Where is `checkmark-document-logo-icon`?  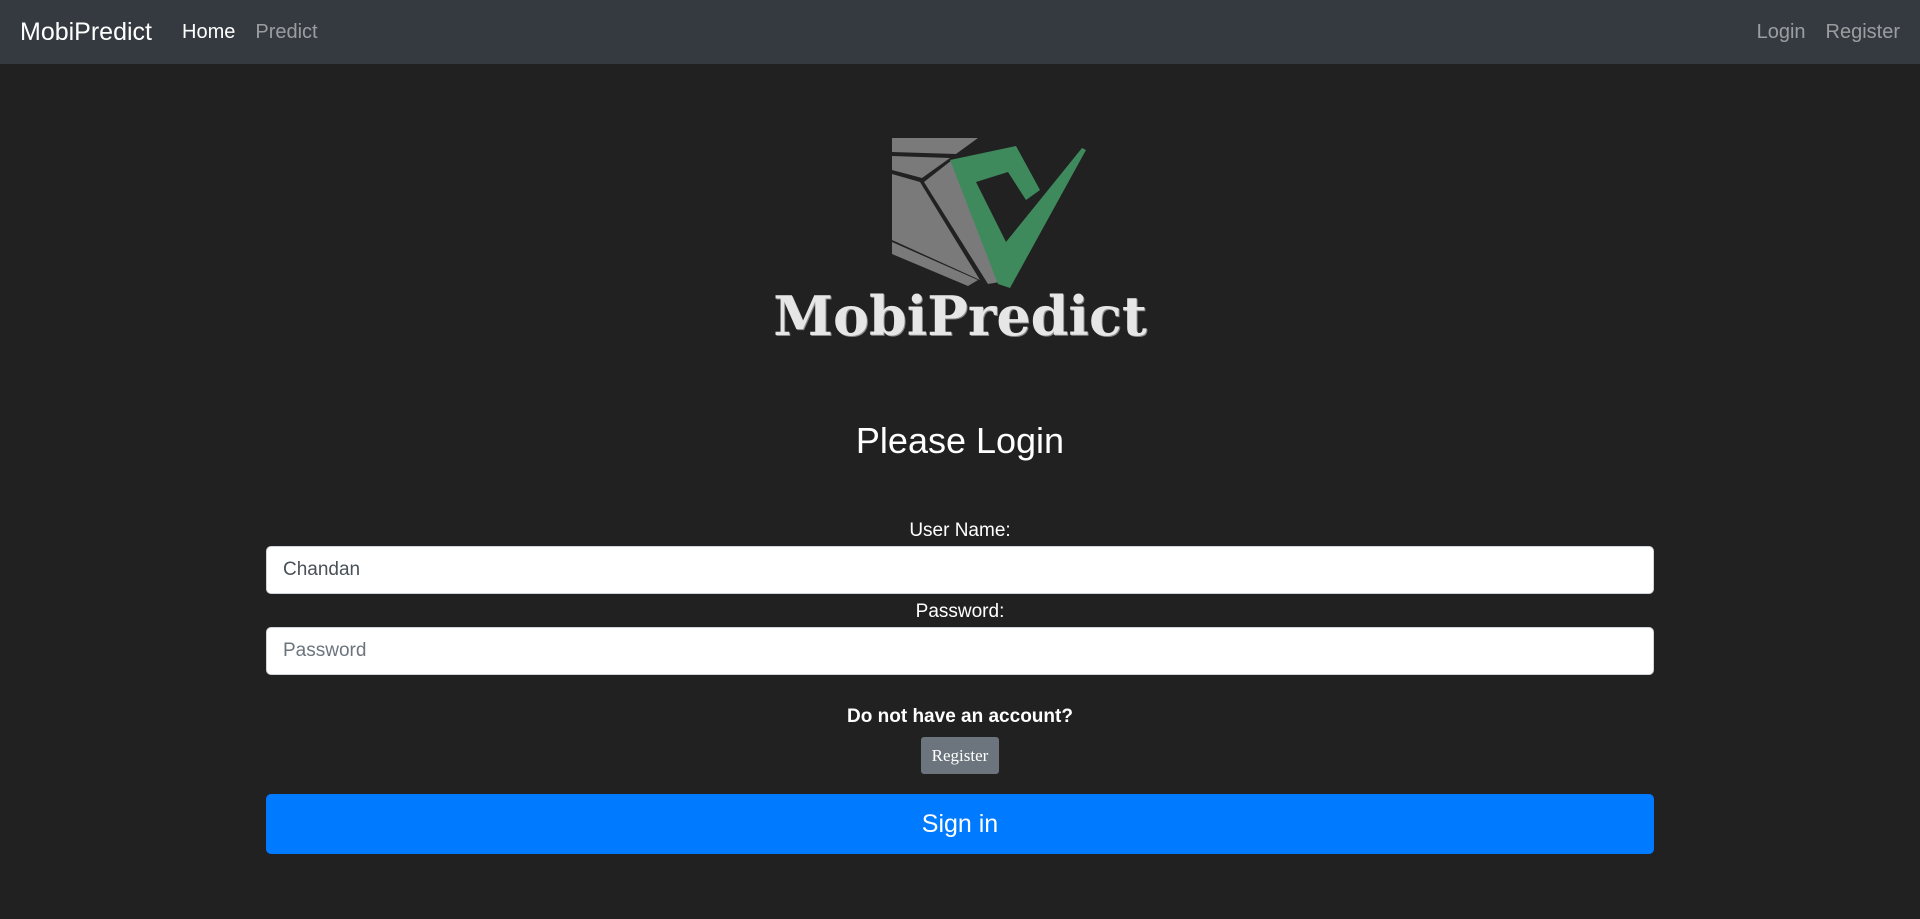
checkmark-document-logo-icon is located at coordinates (989, 213).